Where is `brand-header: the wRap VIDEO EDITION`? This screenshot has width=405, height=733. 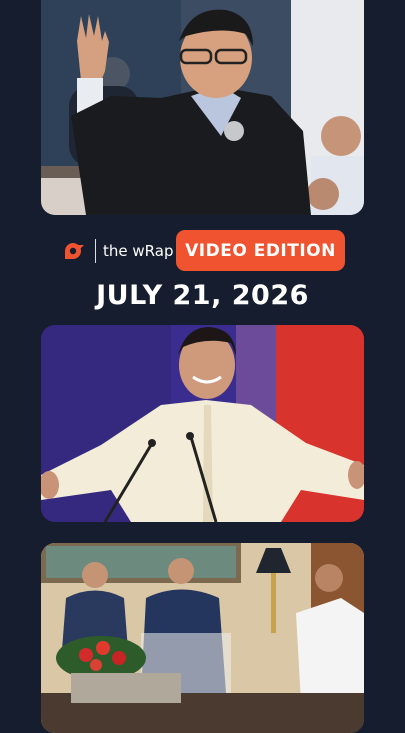
brand-header: the wRap VIDEO EDITION is located at coordinates (202, 251).